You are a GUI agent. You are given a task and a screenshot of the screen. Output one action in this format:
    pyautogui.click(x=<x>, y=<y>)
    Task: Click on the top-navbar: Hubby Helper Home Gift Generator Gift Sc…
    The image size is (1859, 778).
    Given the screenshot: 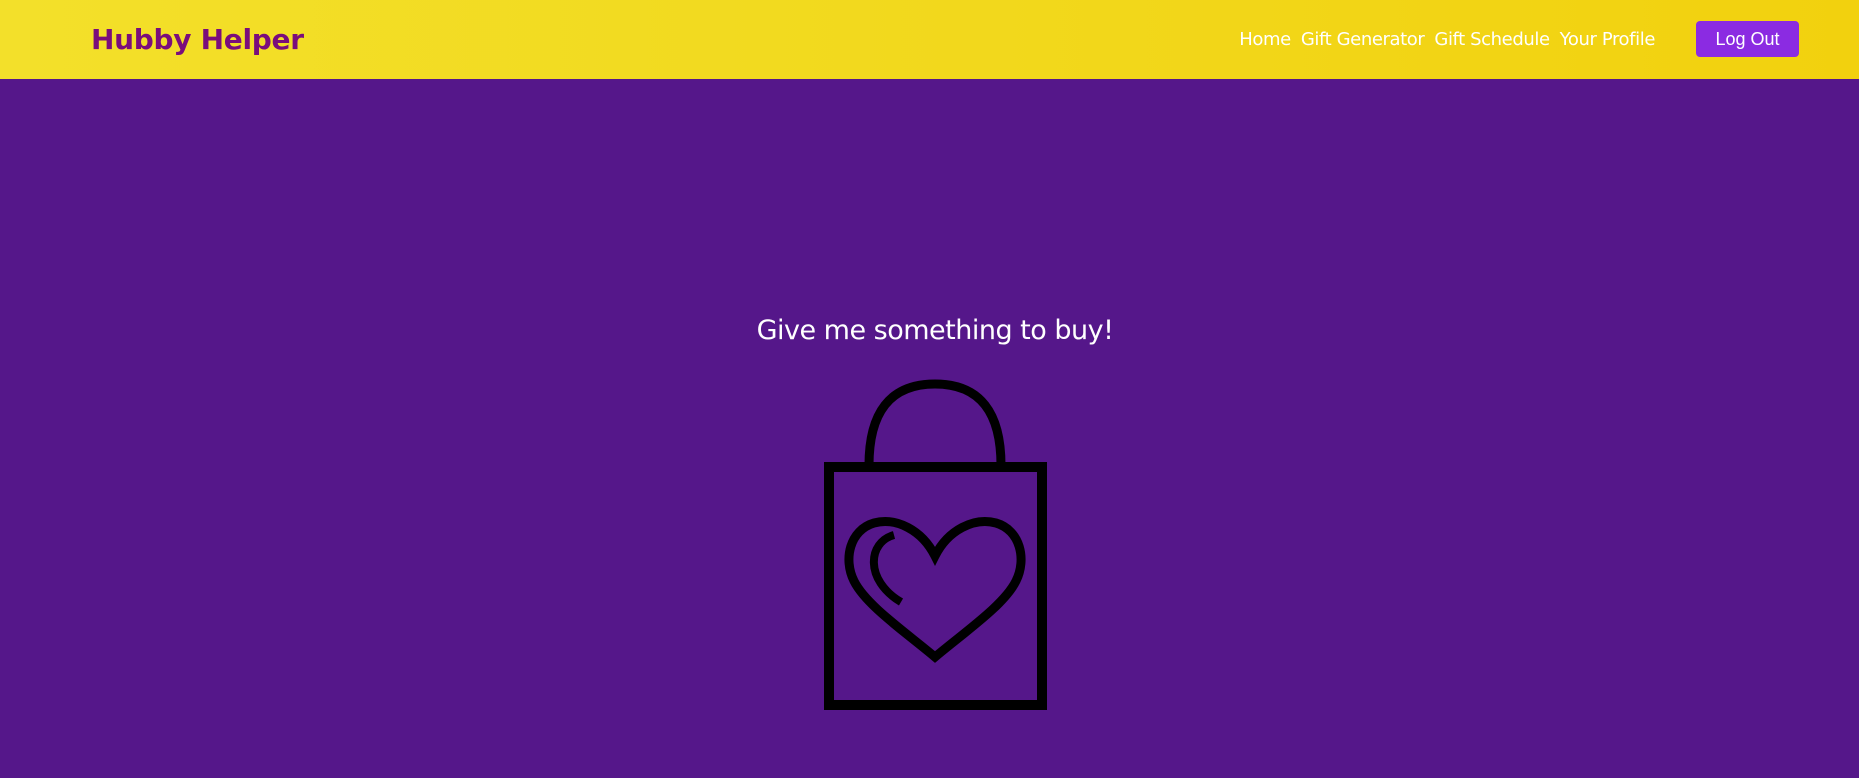 What is the action you would take?
    pyautogui.click(x=929, y=39)
    